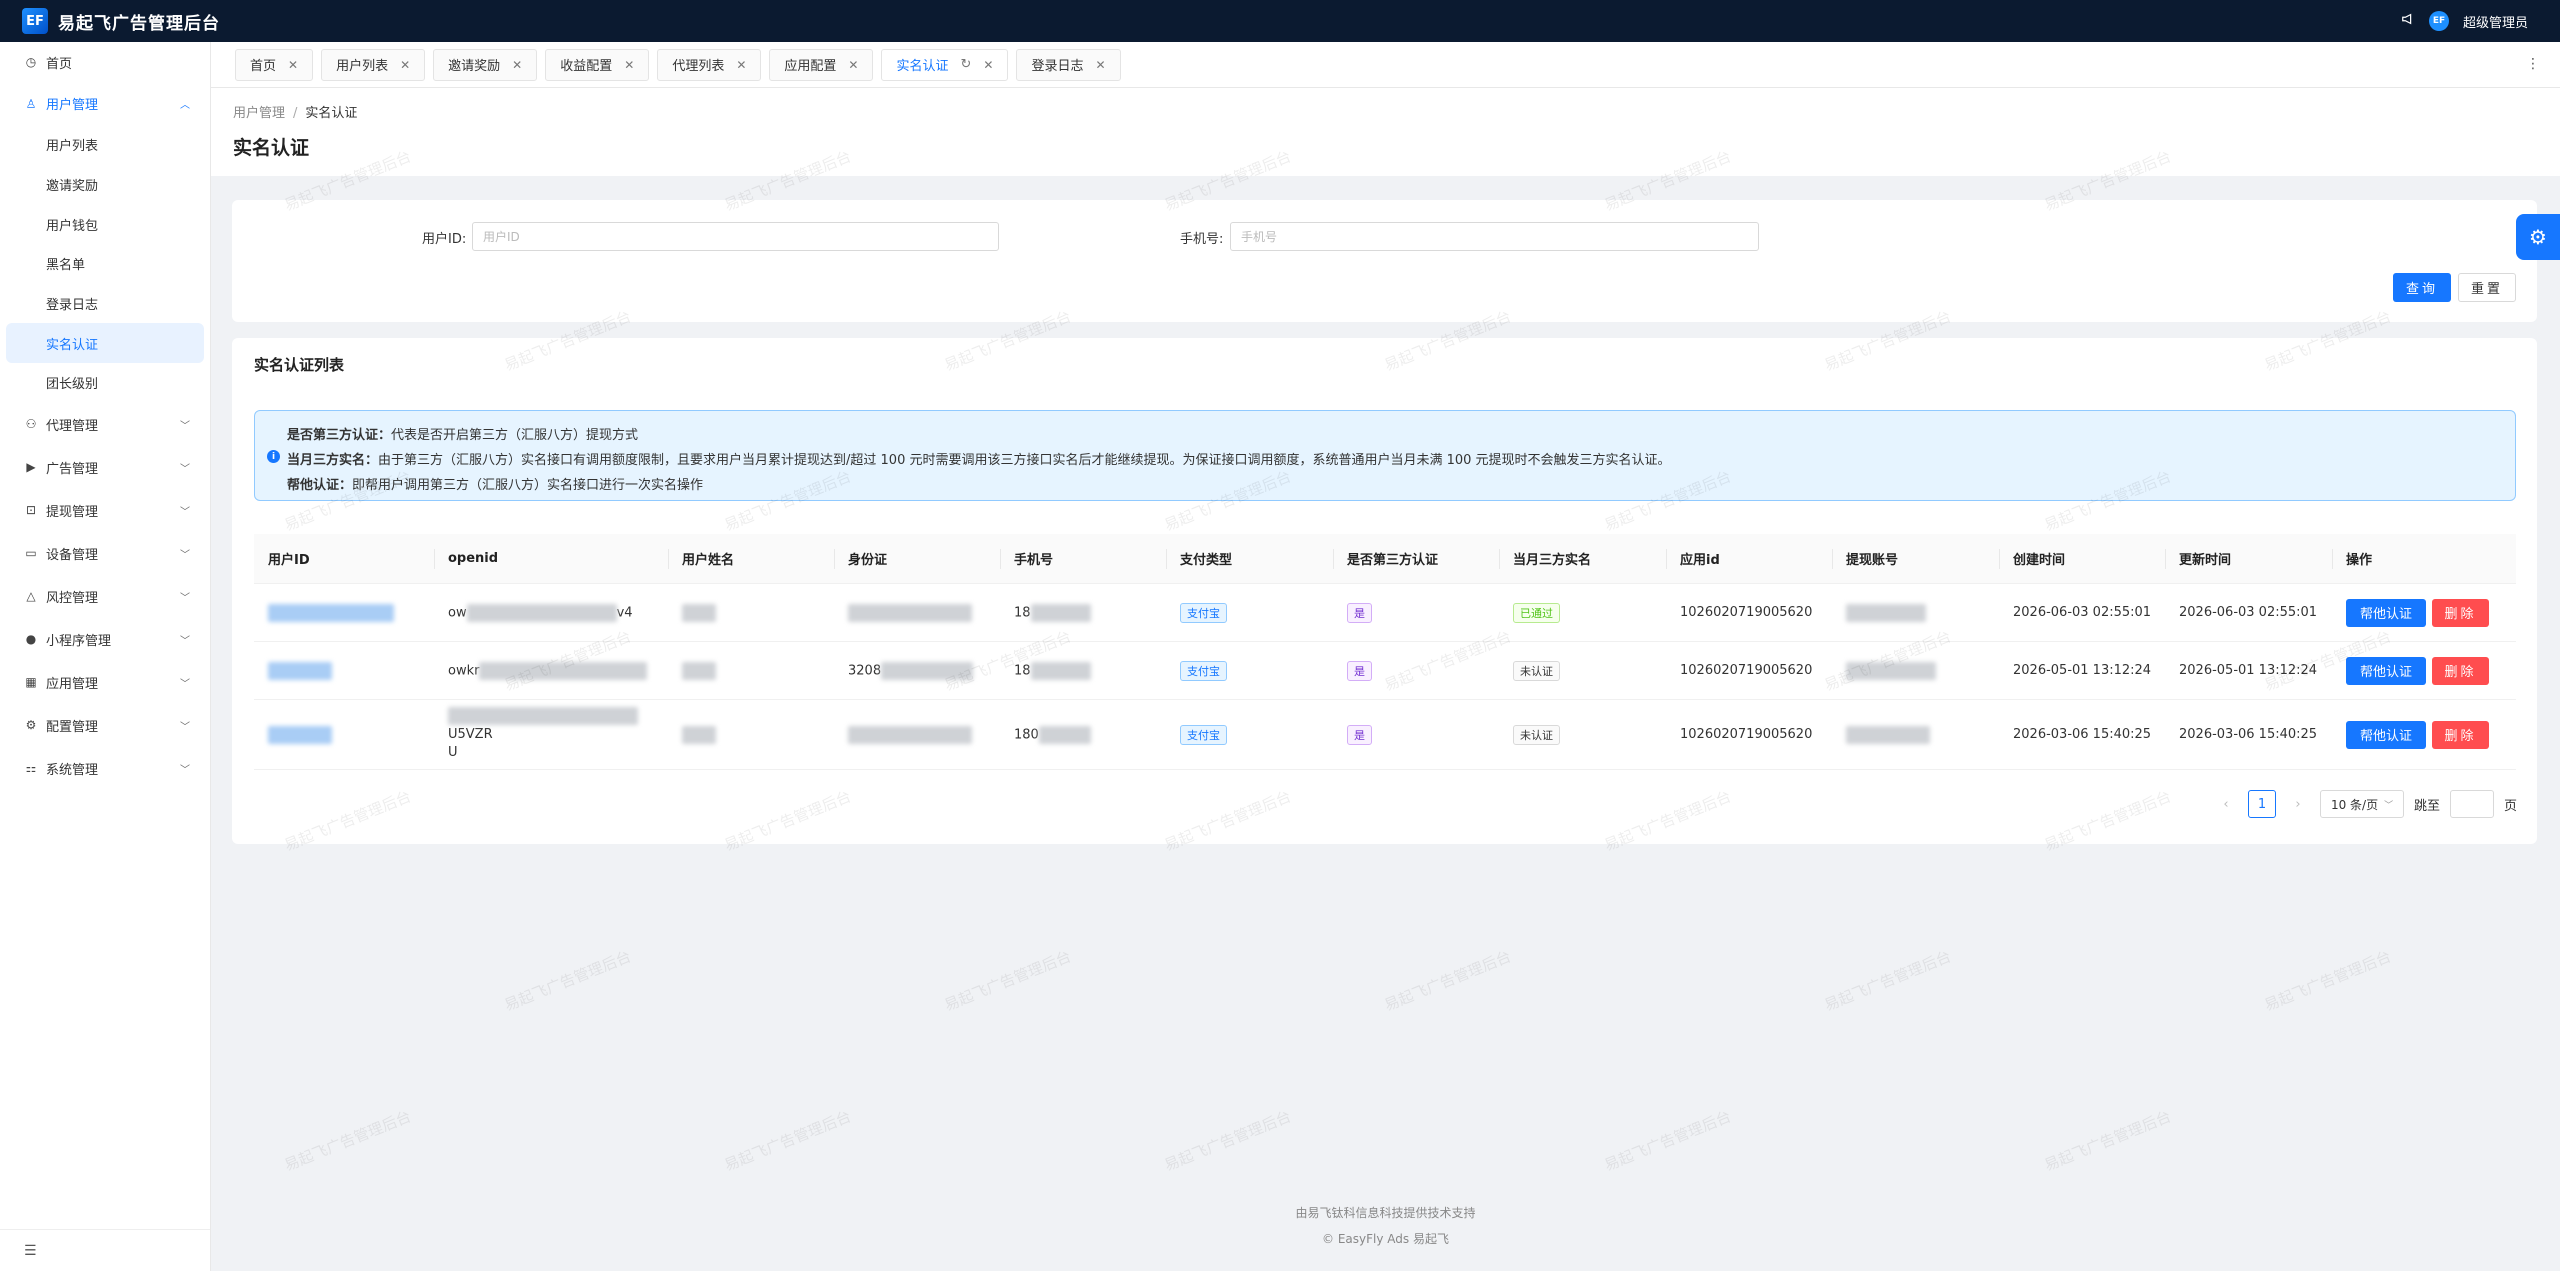  I want to click on sidebar-item-system: ⚏ 系统管理 ﹀, so click(105, 768).